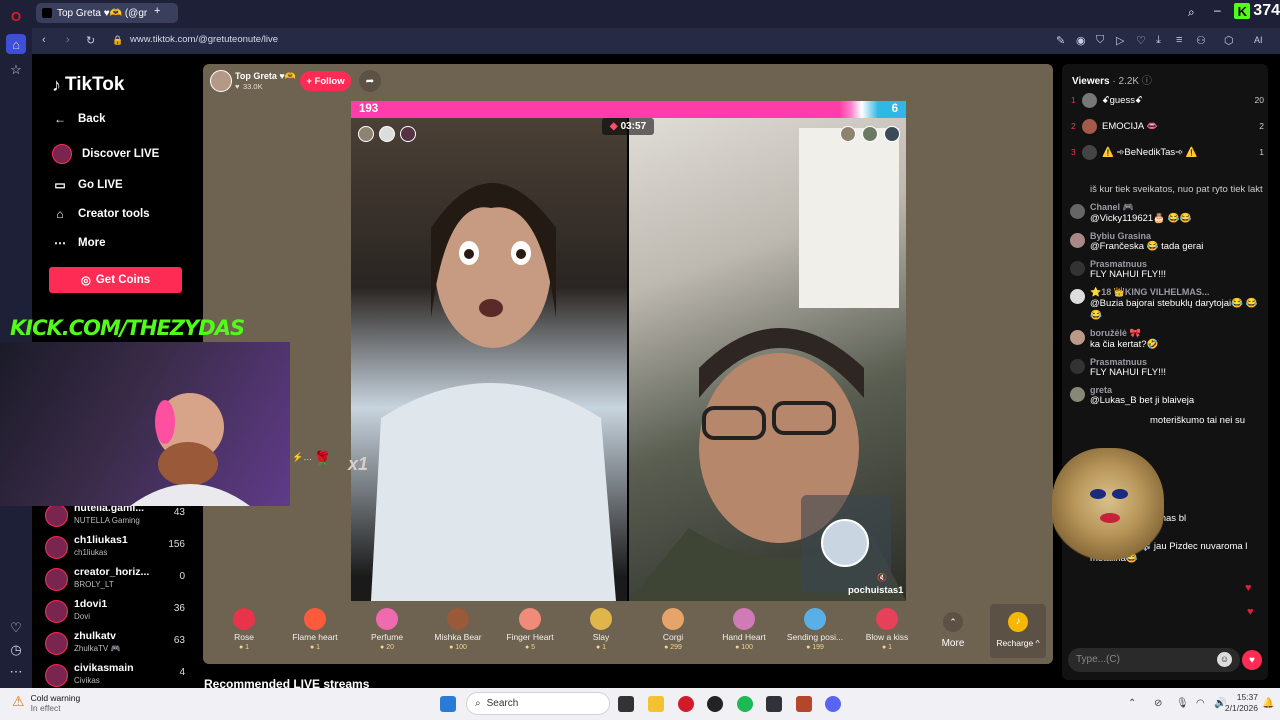  I want to click on like-heart-button: ♥, so click(1252, 660).